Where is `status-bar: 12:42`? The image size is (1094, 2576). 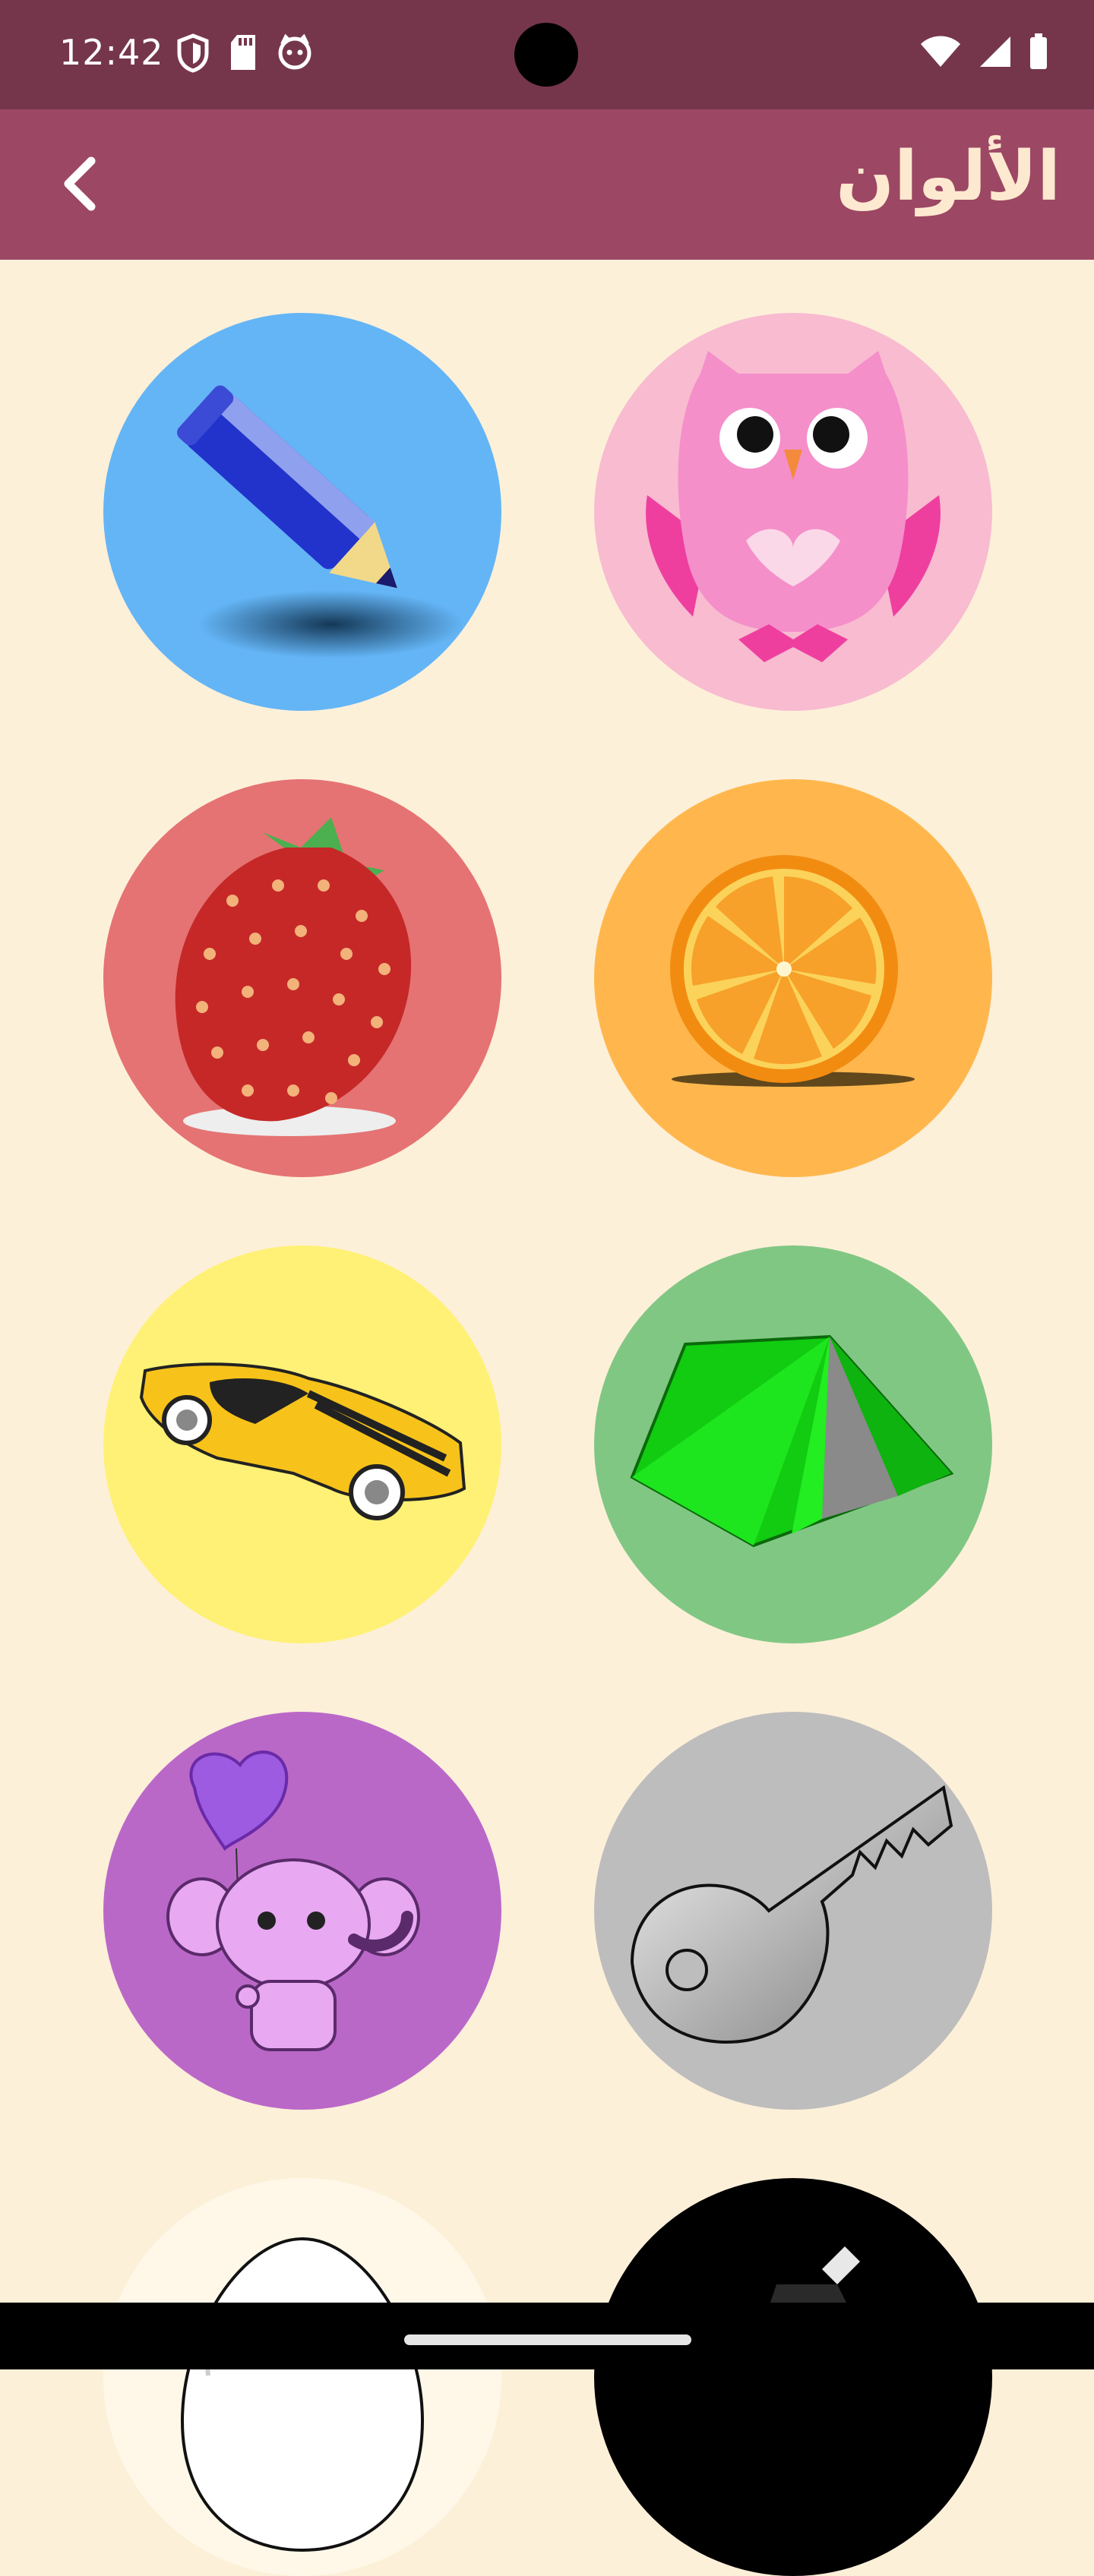 status-bar: 12:42 is located at coordinates (547, 55).